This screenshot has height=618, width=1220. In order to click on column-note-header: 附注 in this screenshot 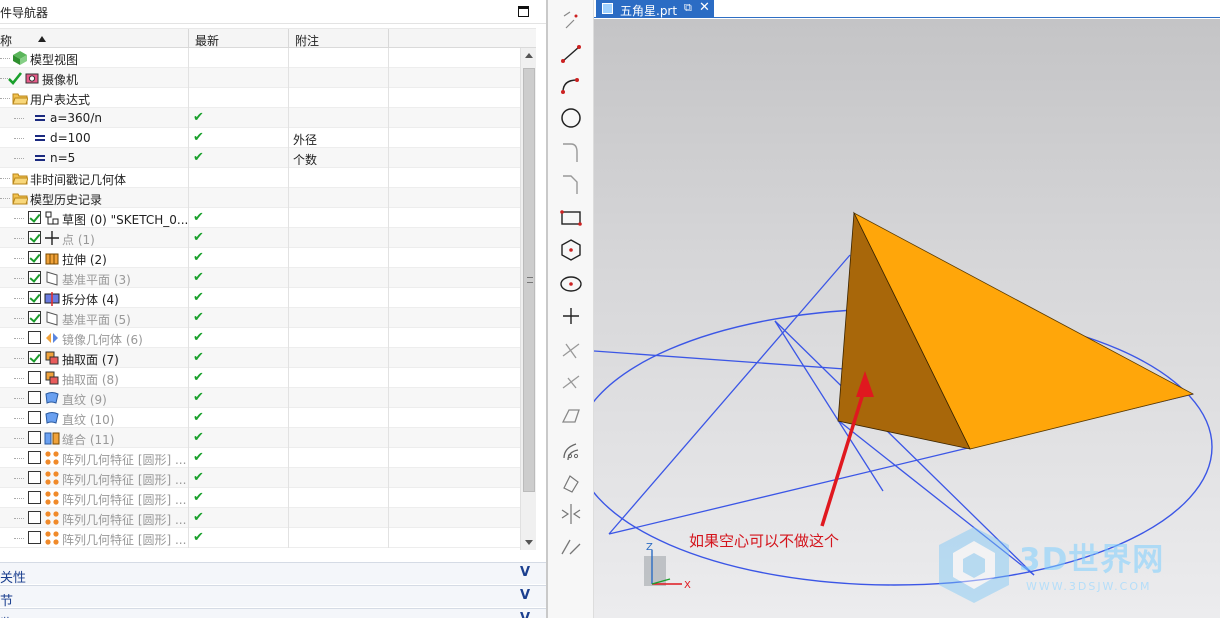, I will do `click(307, 40)`.